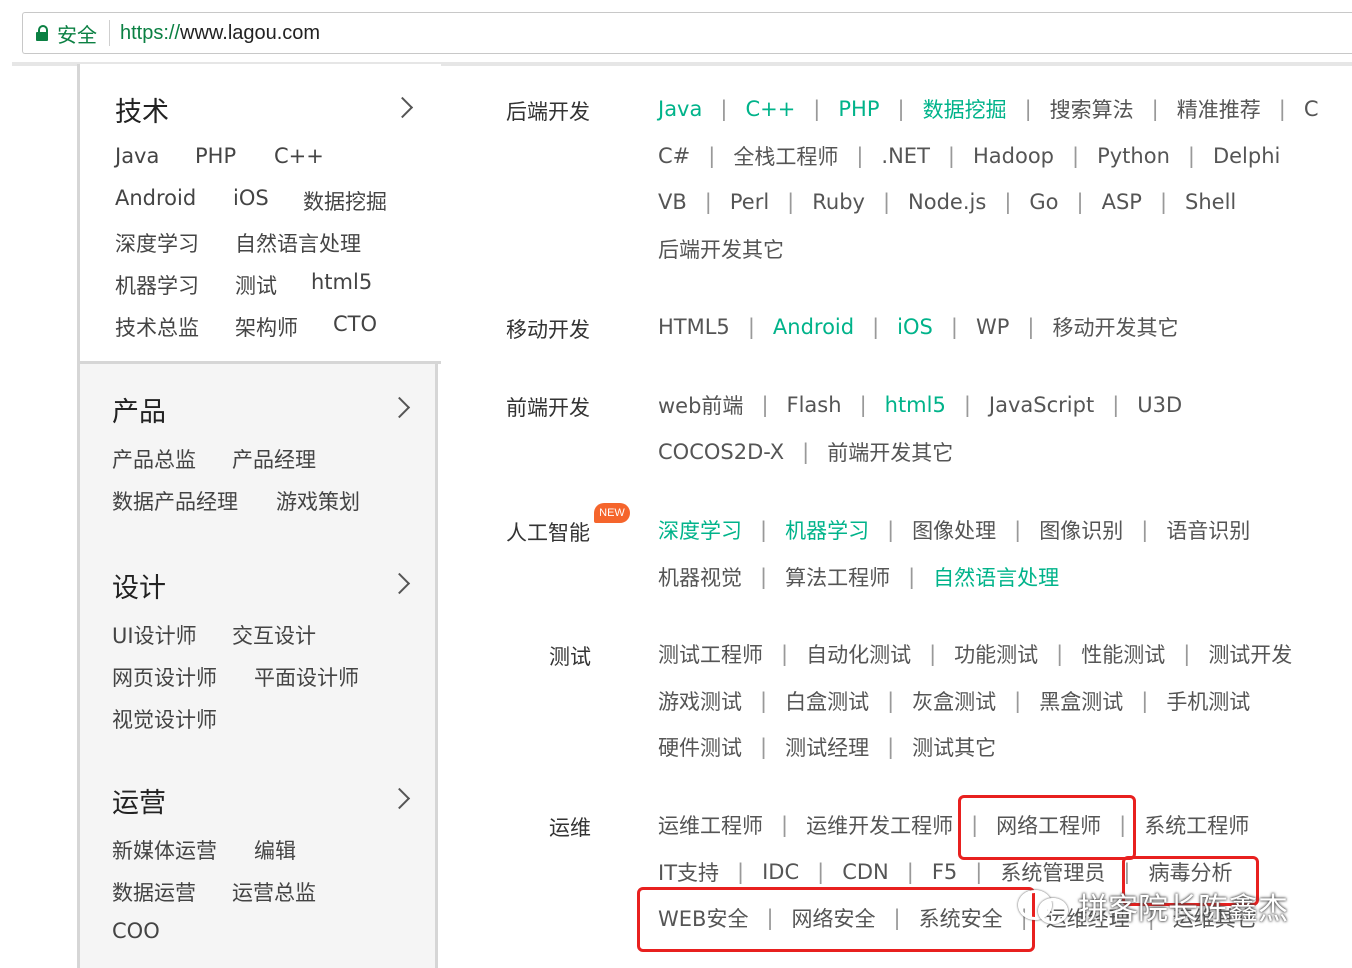 Image resolution: width=1352 pixels, height=968 pixels. Describe the element at coordinates (1122, 202) in the screenshot. I see `job-link: ASP` at that location.